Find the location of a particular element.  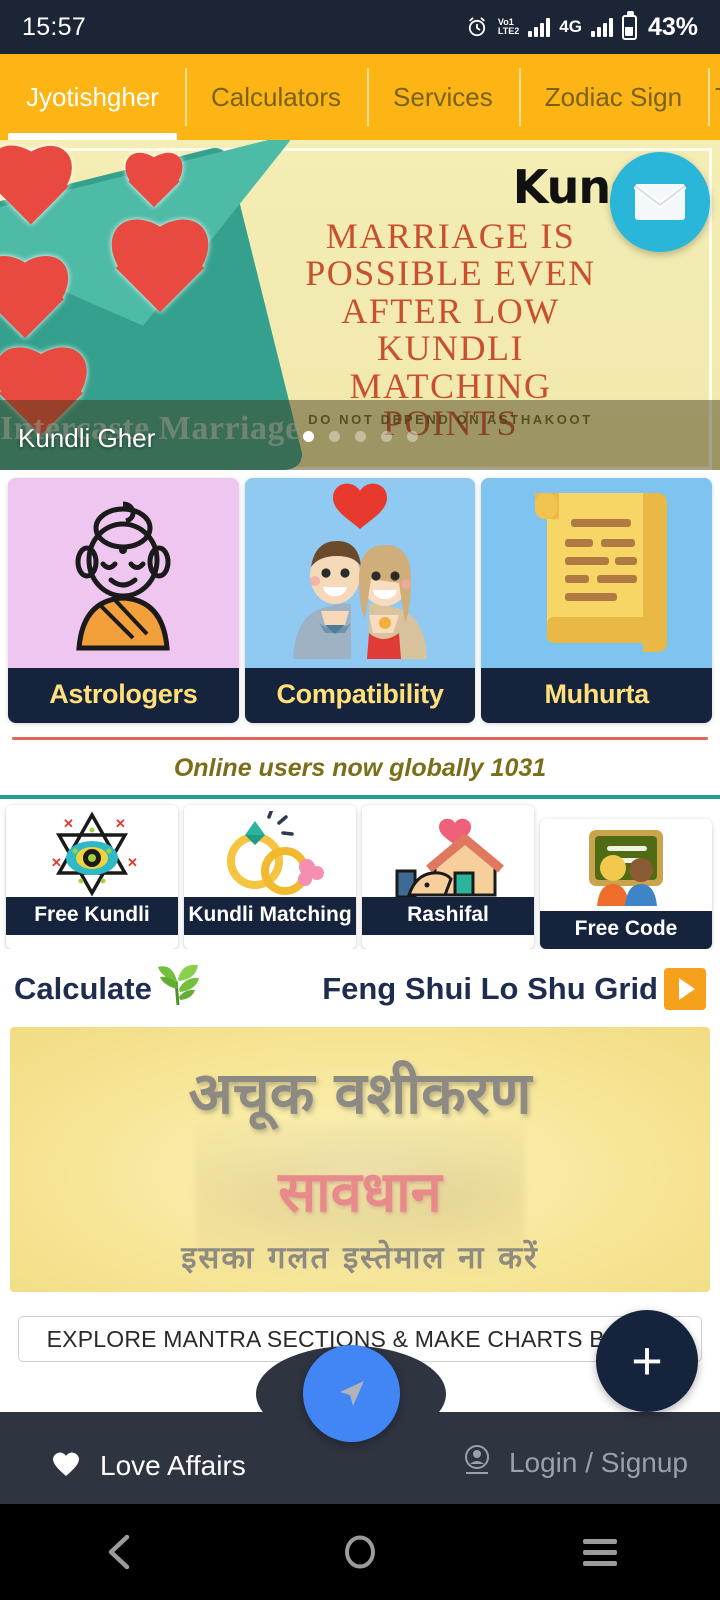

status-bar: 15:57 Vo1 LTE2 4G 43% is located at coordinates (360, 27).